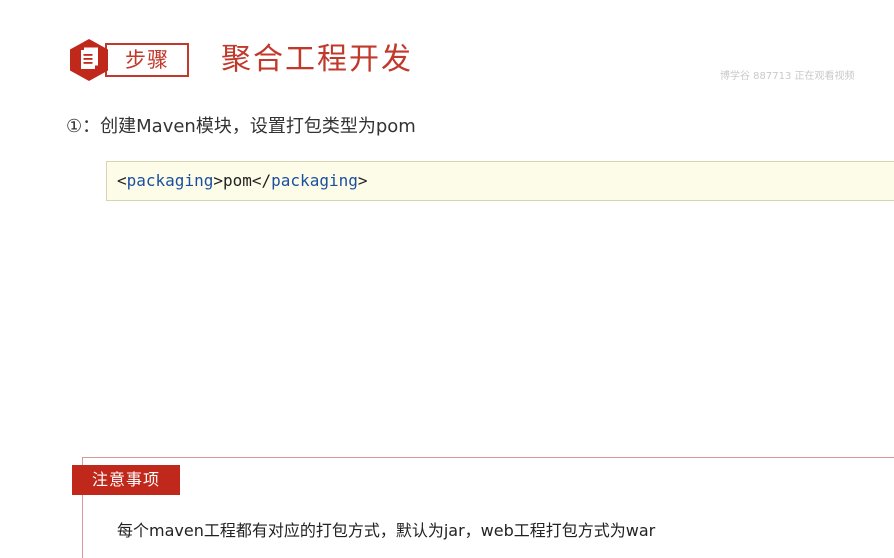  I want to click on page-title: 聚合工程开发, so click(317, 59).